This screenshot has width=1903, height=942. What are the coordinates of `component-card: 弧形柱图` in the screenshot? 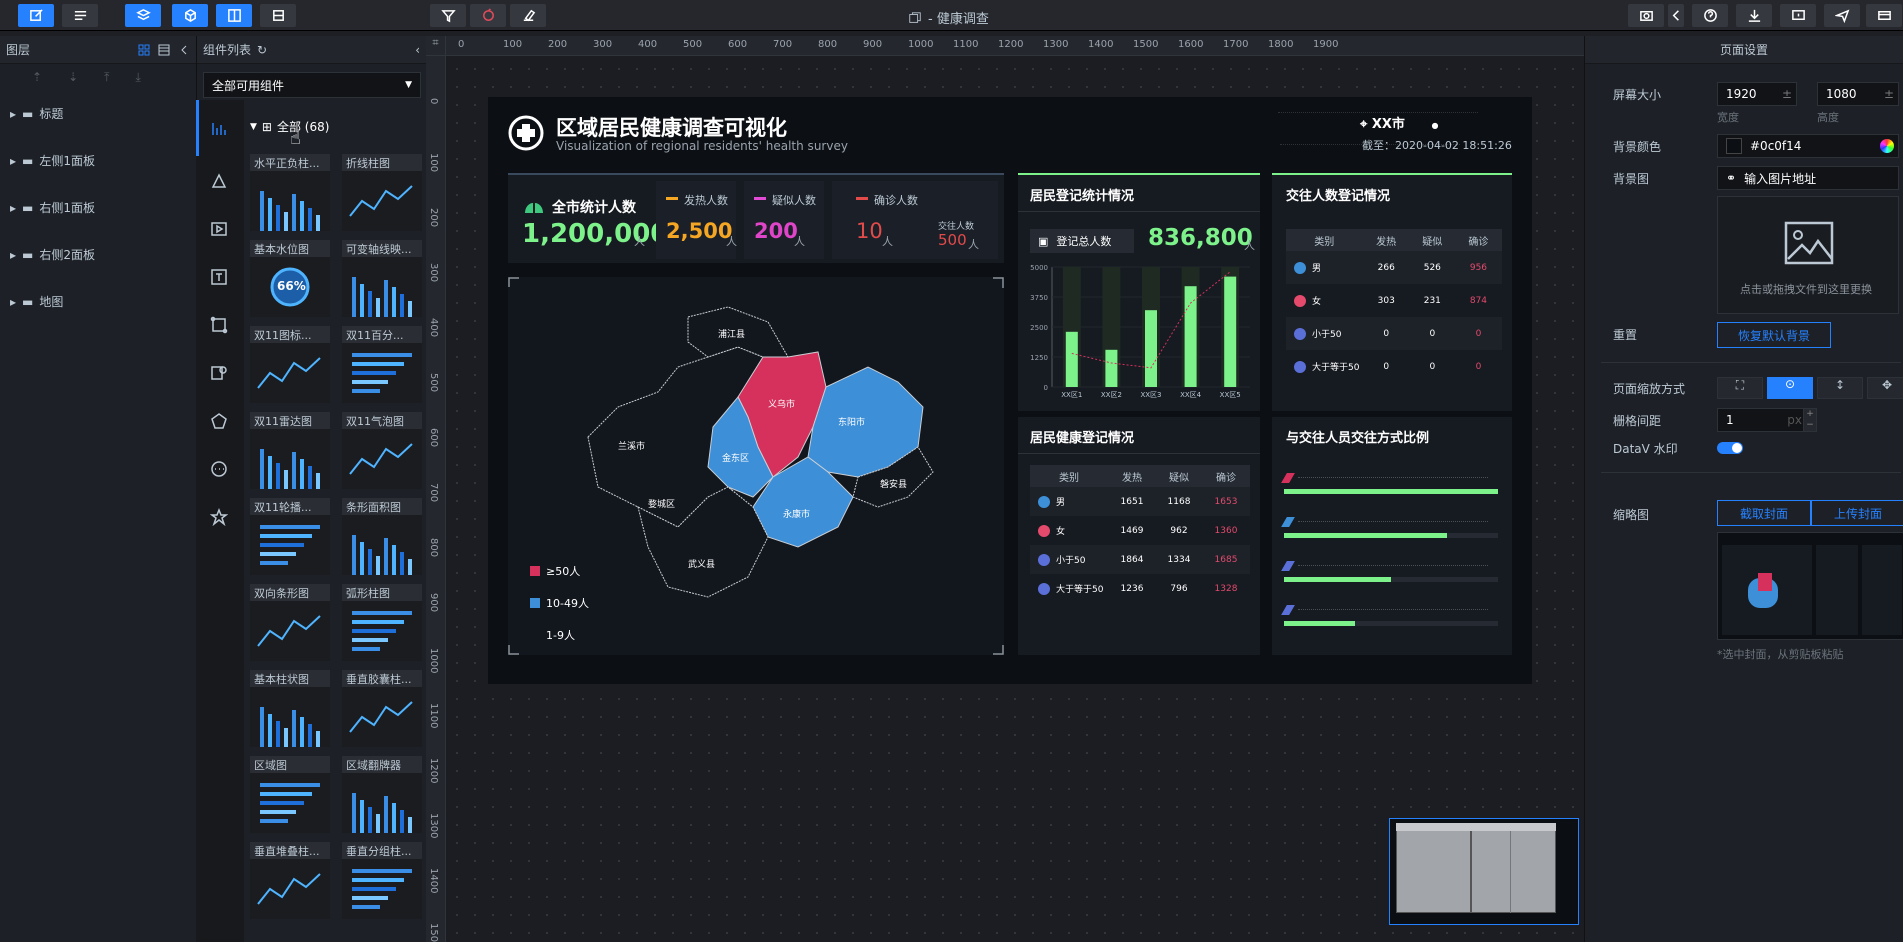 It's located at (382, 623).